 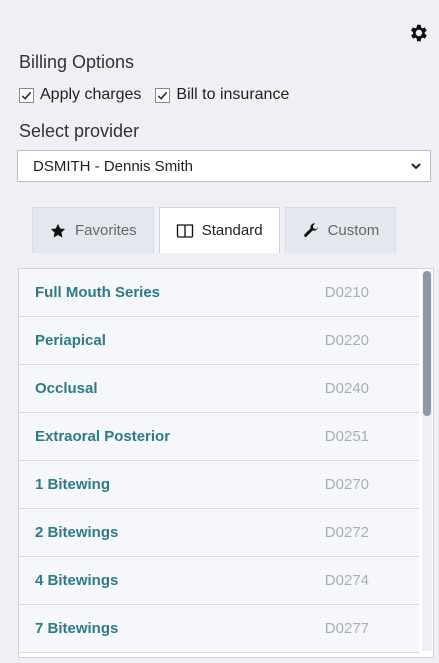 What do you see at coordinates (77, 580) in the screenshot?
I see `procedure-name: 4 Bitewings` at bounding box center [77, 580].